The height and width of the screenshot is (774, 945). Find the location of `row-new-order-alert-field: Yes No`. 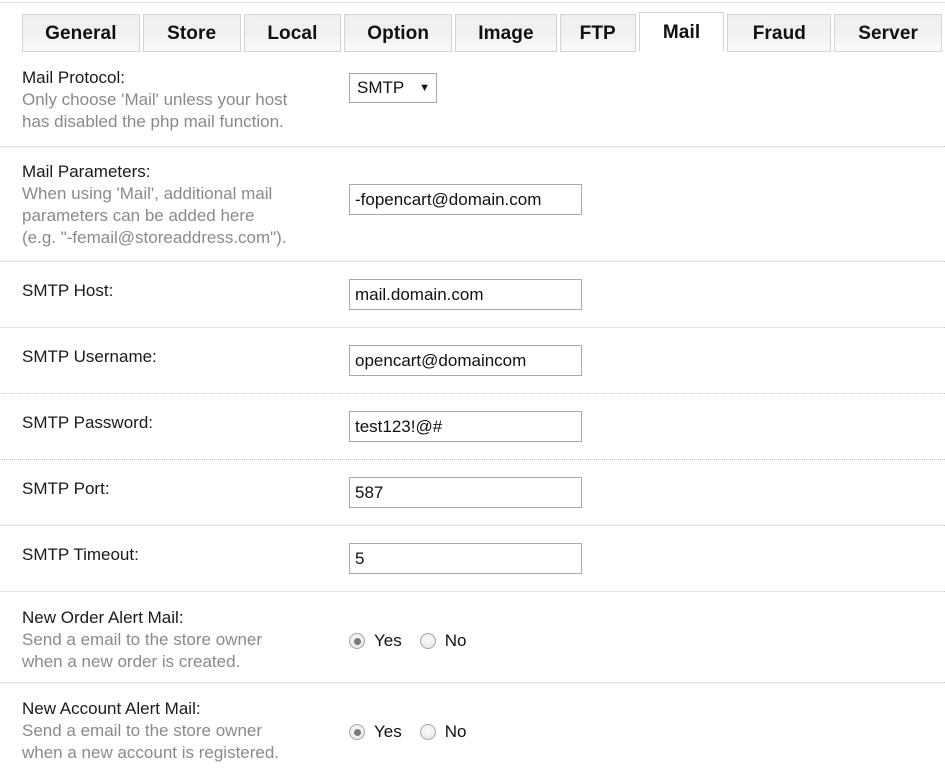

row-new-order-alert-field: Yes No is located at coordinates (647, 641).